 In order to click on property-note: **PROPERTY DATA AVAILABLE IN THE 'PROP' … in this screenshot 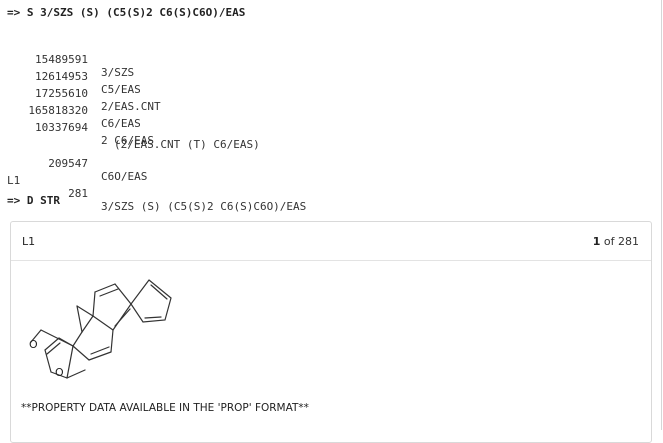, I will do `click(165, 408)`.